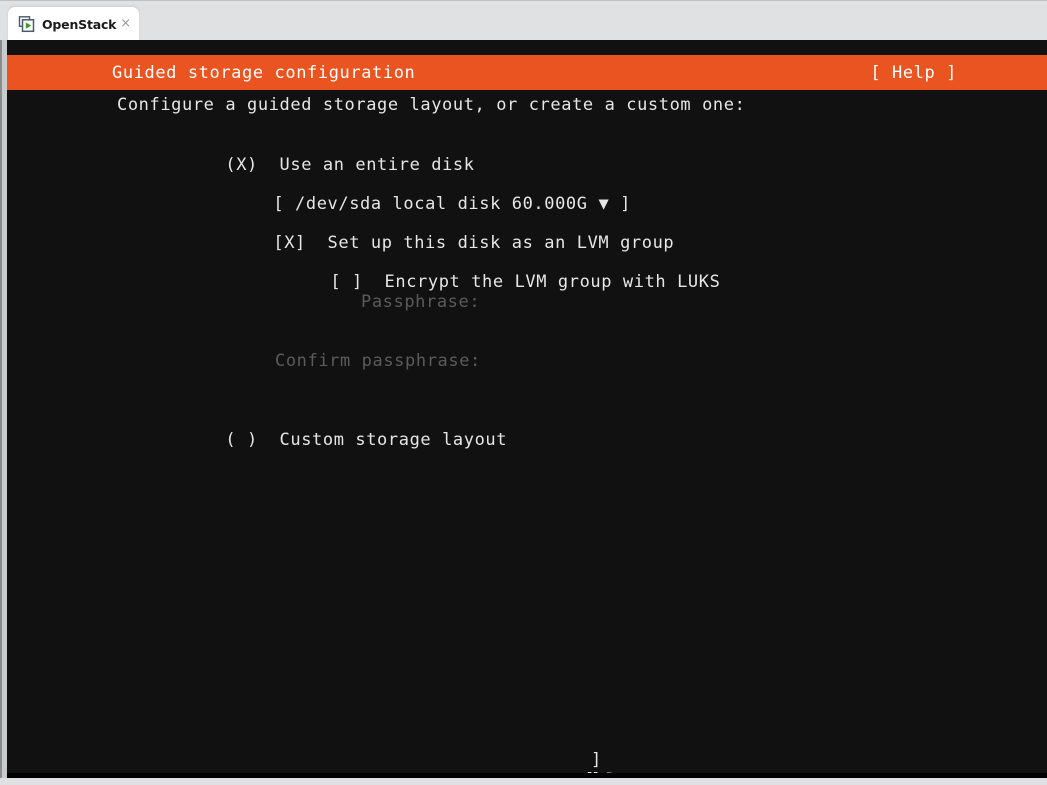 This screenshot has height=785, width=1047. What do you see at coordinates (441, 204) in the screenshot?
I see `disk-select-value: /dev/sda local disk 60.000G` at bounding box center [441, 204].